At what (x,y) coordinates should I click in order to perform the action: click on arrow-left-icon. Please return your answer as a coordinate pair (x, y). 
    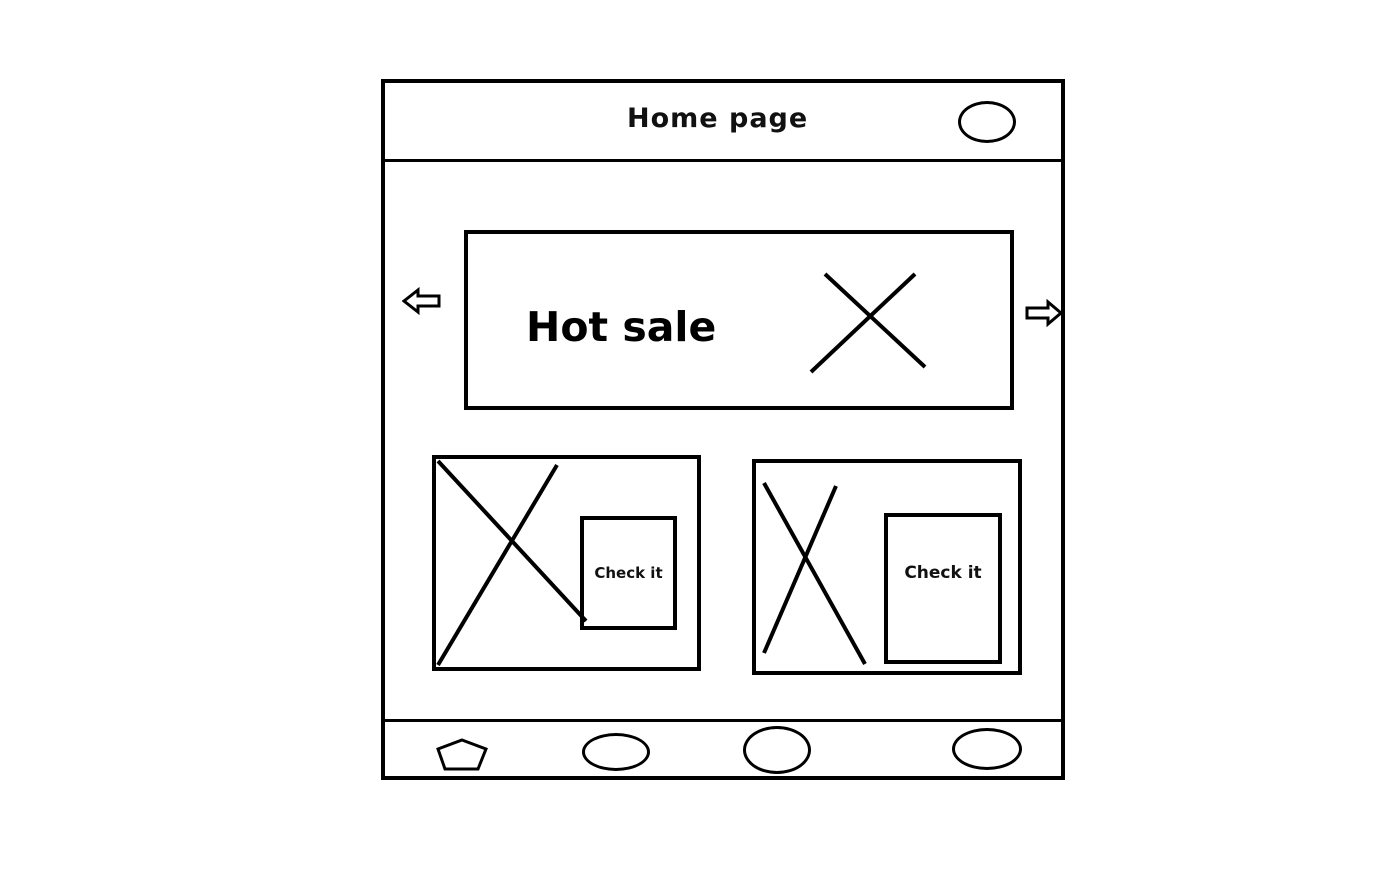
    Looking at the image, I should click on (422, 301).